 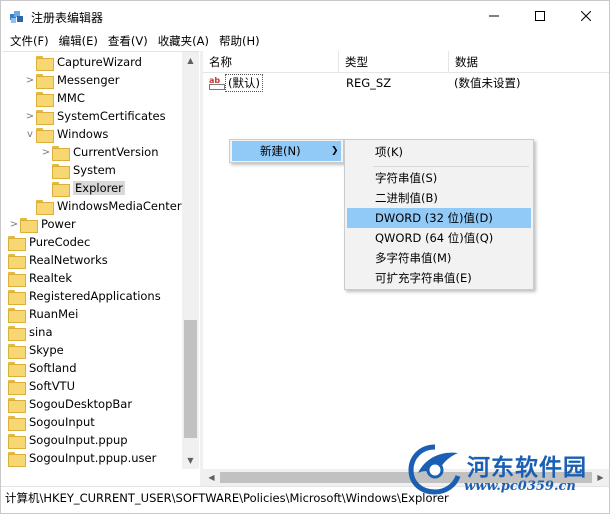 I want to click on menu-file: 文件(F), so click(x=29, y=41).